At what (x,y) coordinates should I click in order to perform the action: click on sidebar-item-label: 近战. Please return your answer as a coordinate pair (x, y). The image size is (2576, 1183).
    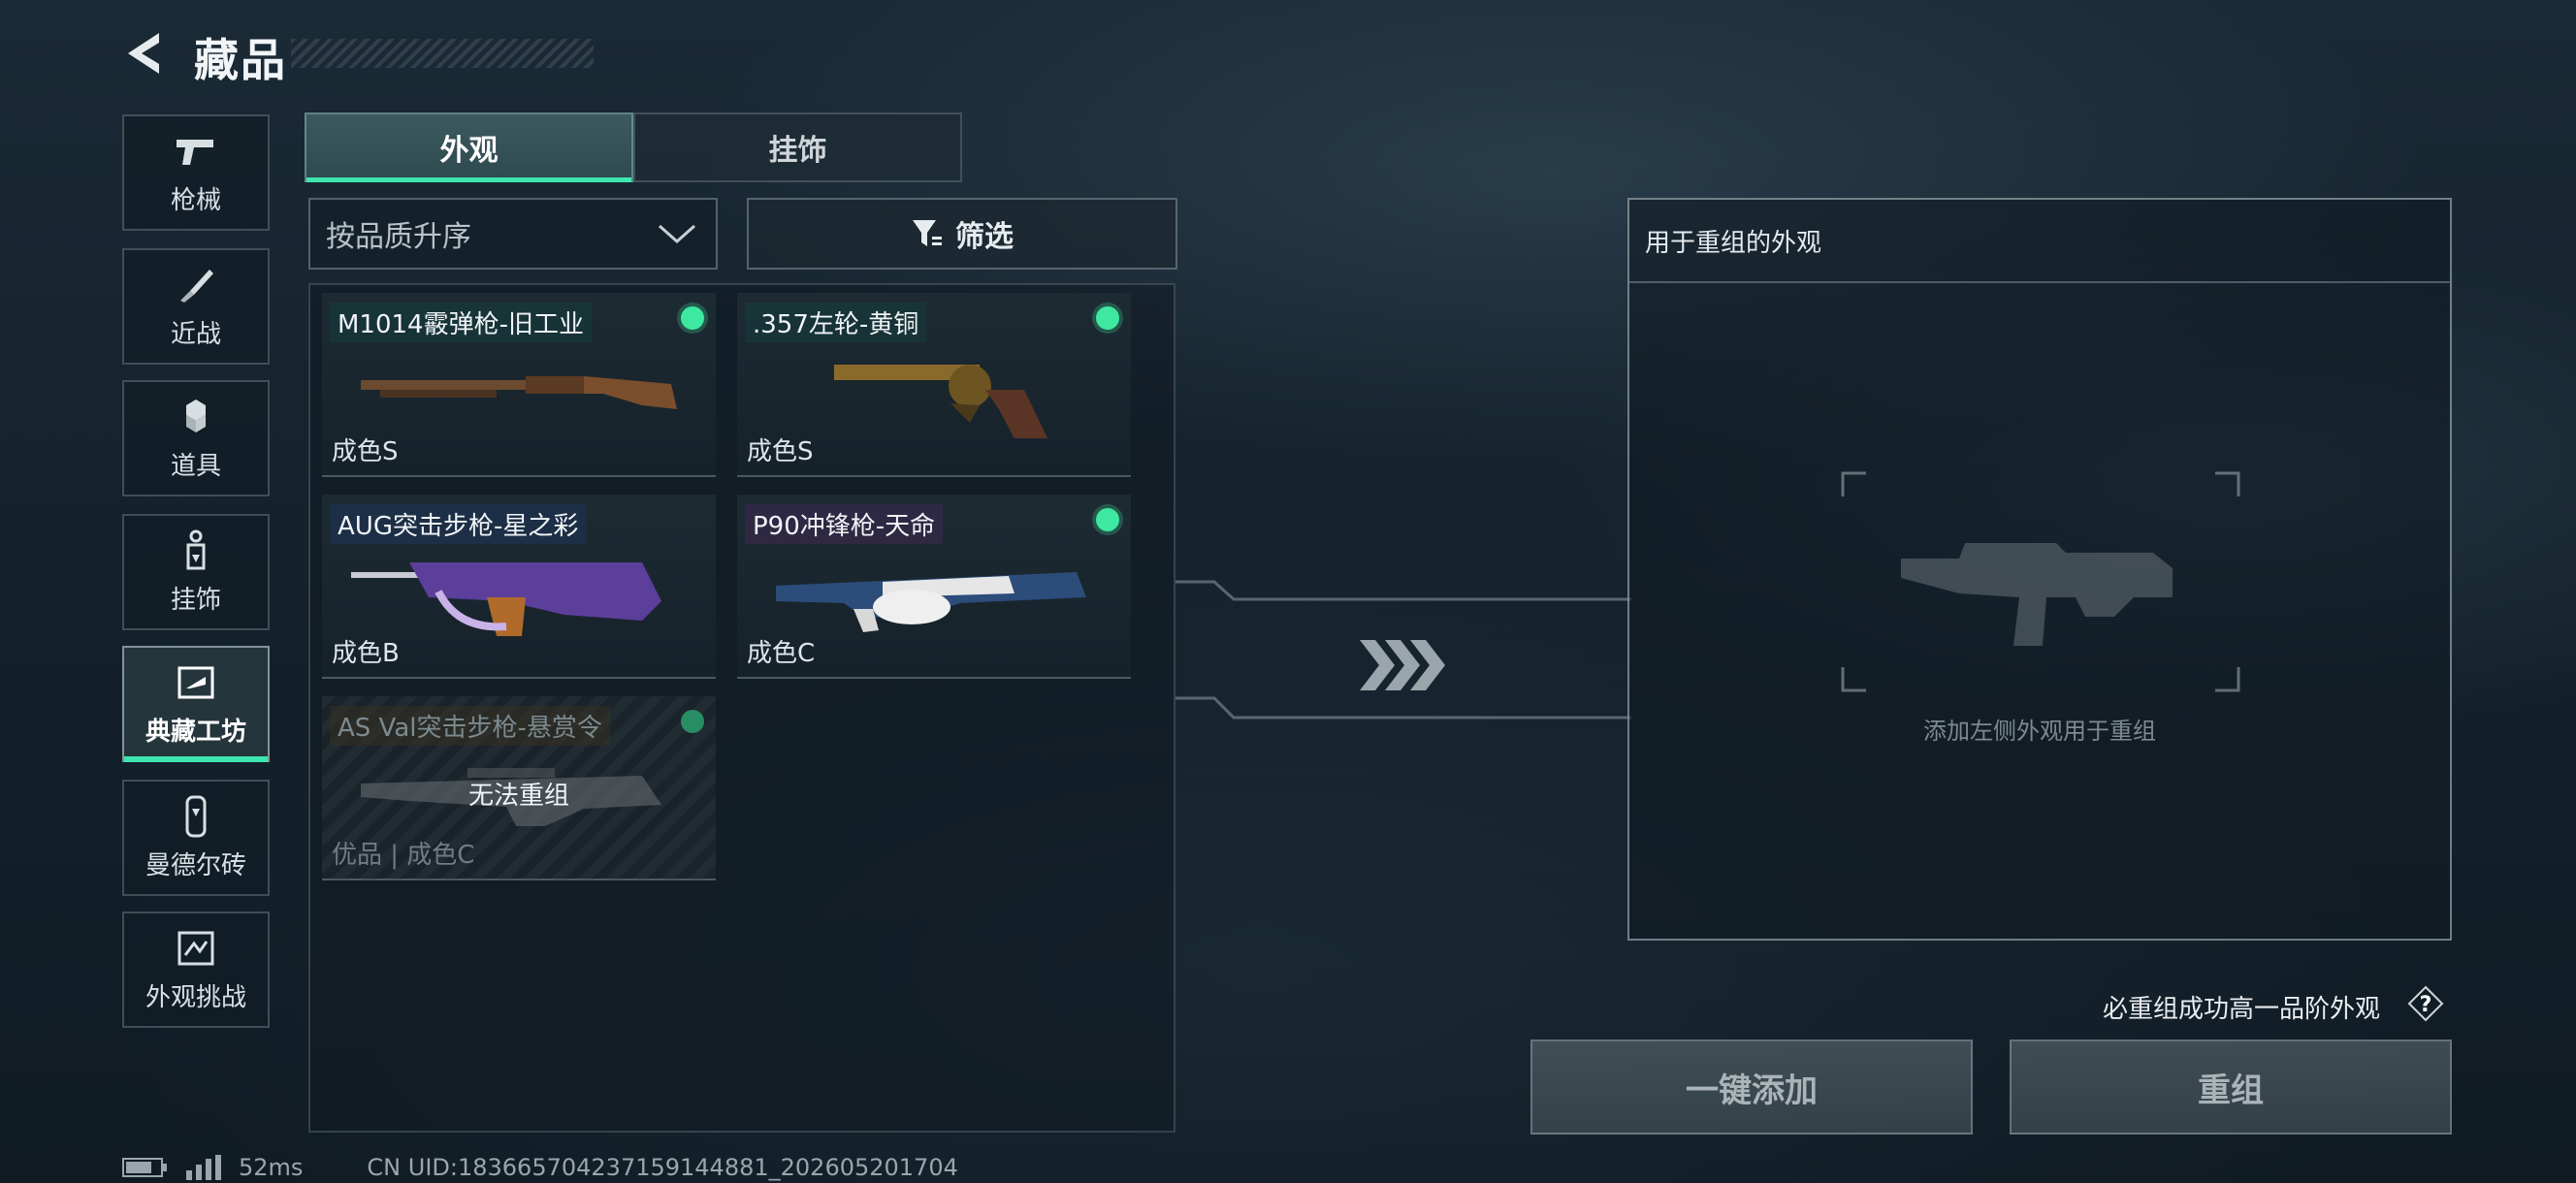
    Looking at the image, I should click on (195, 334).